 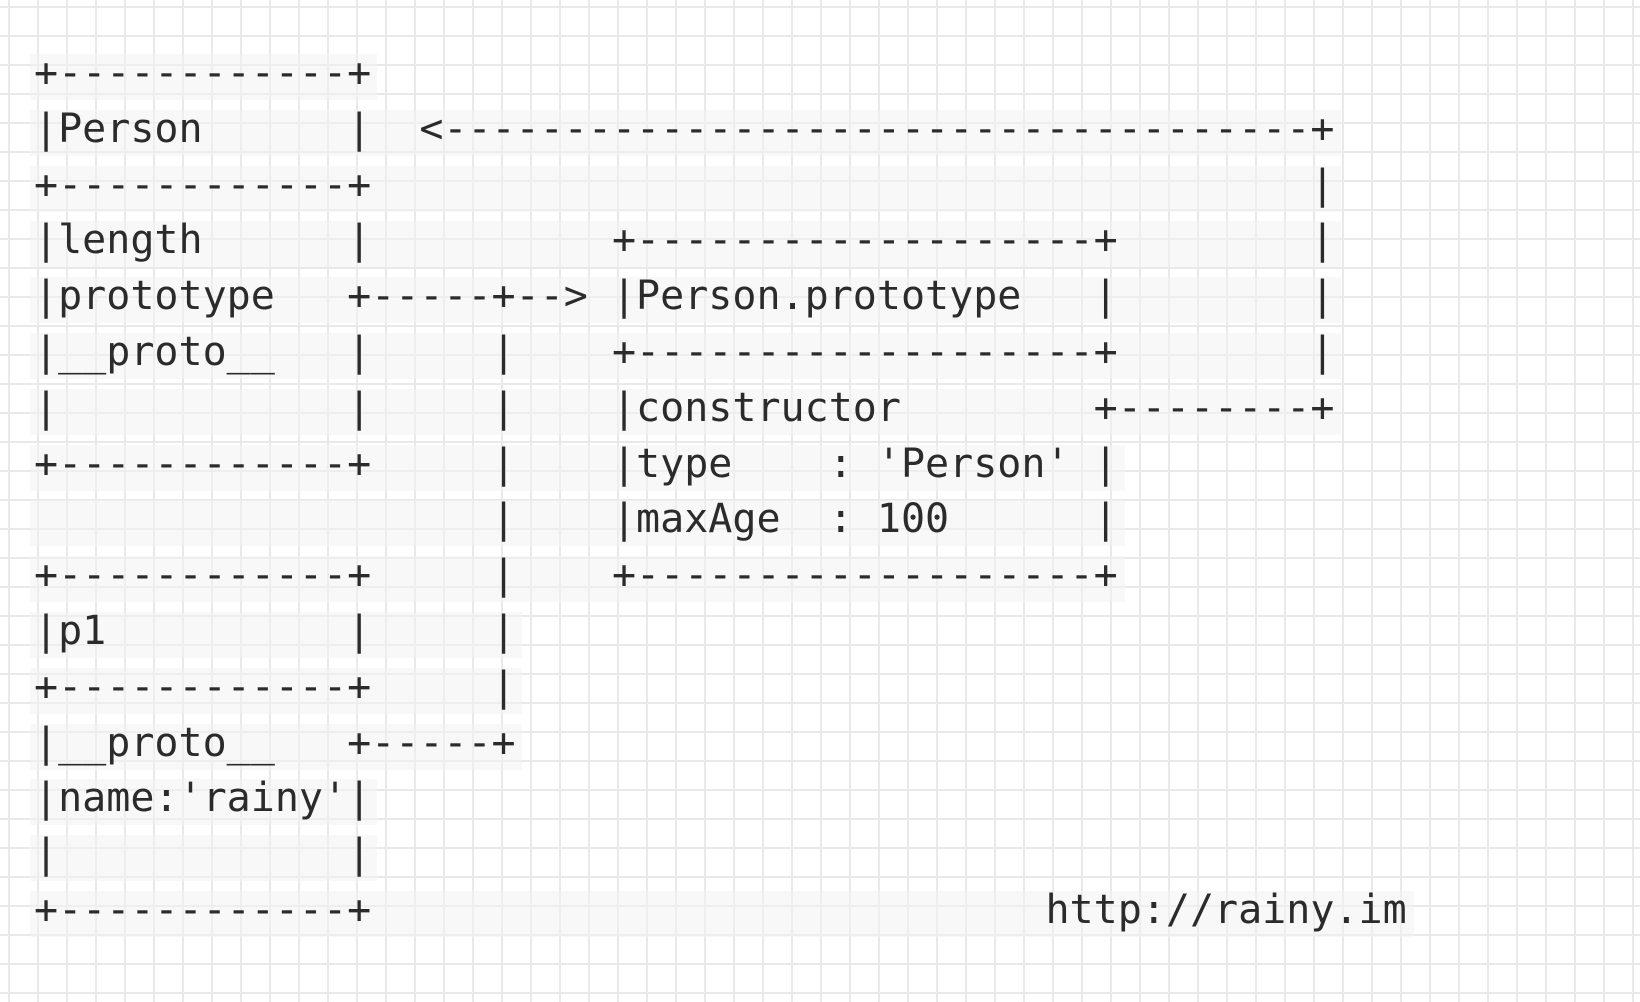 What do you see at coordinates (684, 408) in the screenshot?
I see `constructor-row: | | | |constructor +--------+` at bounding box center [684, 408].